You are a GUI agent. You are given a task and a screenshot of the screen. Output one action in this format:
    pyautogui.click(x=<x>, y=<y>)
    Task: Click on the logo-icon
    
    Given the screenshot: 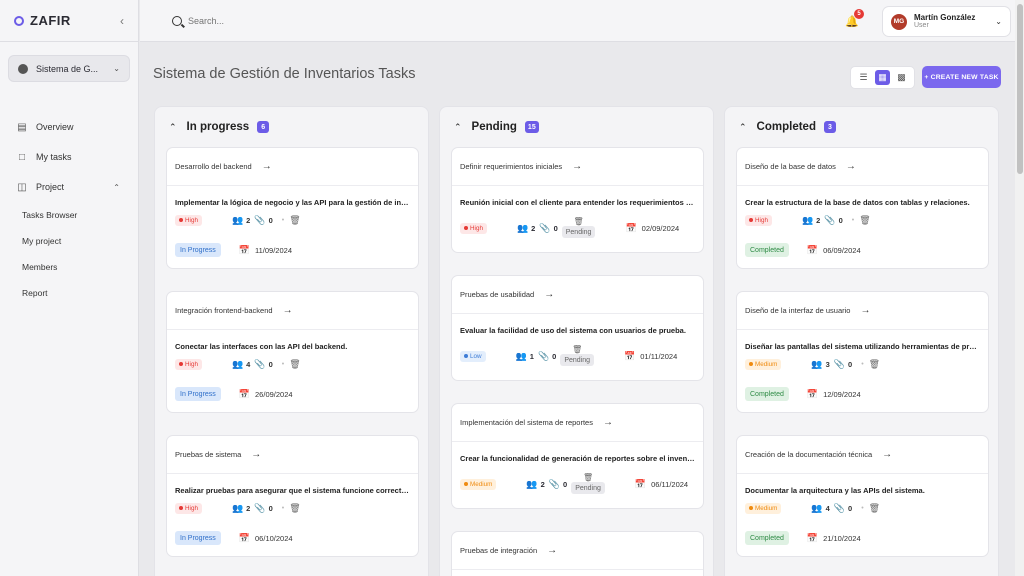 What is the action you would take?
    pyautogui.click(x=19, y=20)
    